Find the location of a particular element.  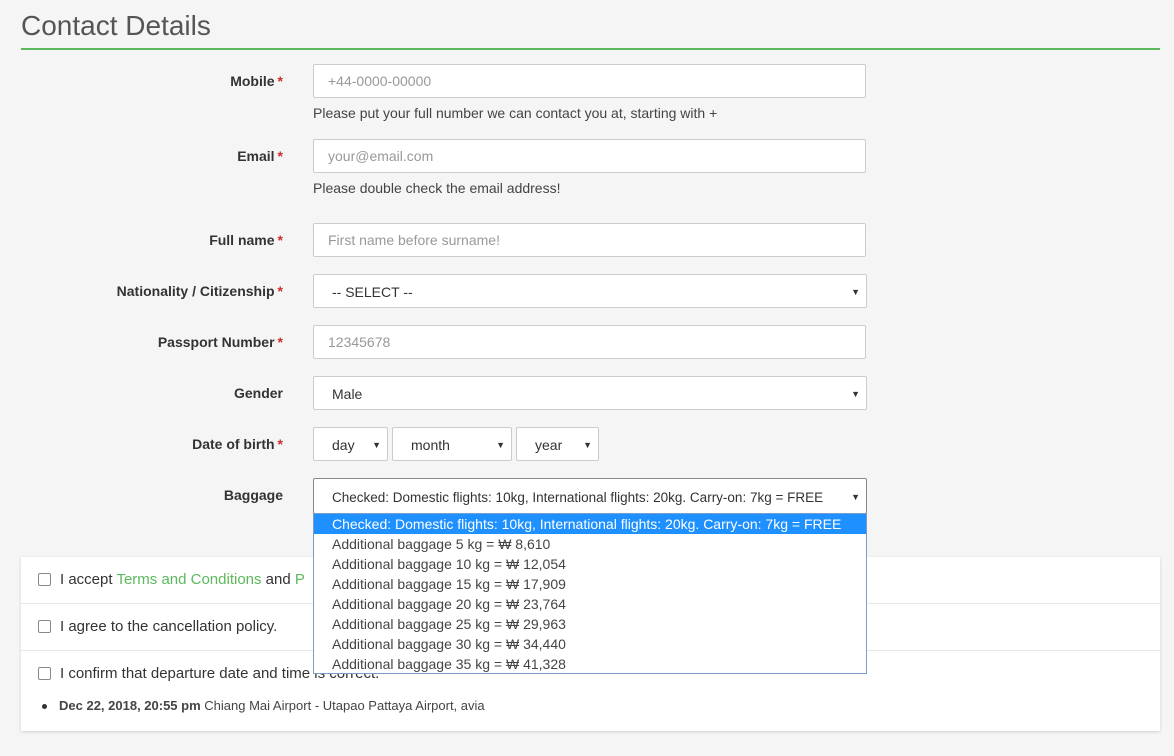

mobile-label: Mobile * is located at coordinates (256, 81).